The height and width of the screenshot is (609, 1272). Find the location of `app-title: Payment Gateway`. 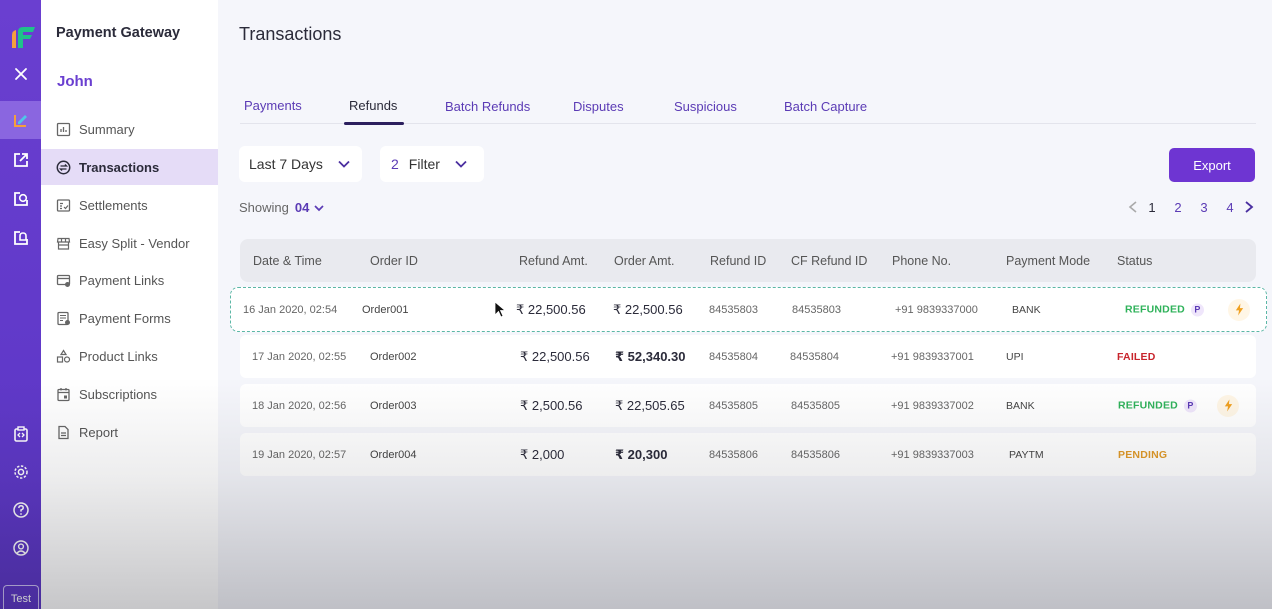

app-title: Payment Gateway is located at coordinates (118, 33).